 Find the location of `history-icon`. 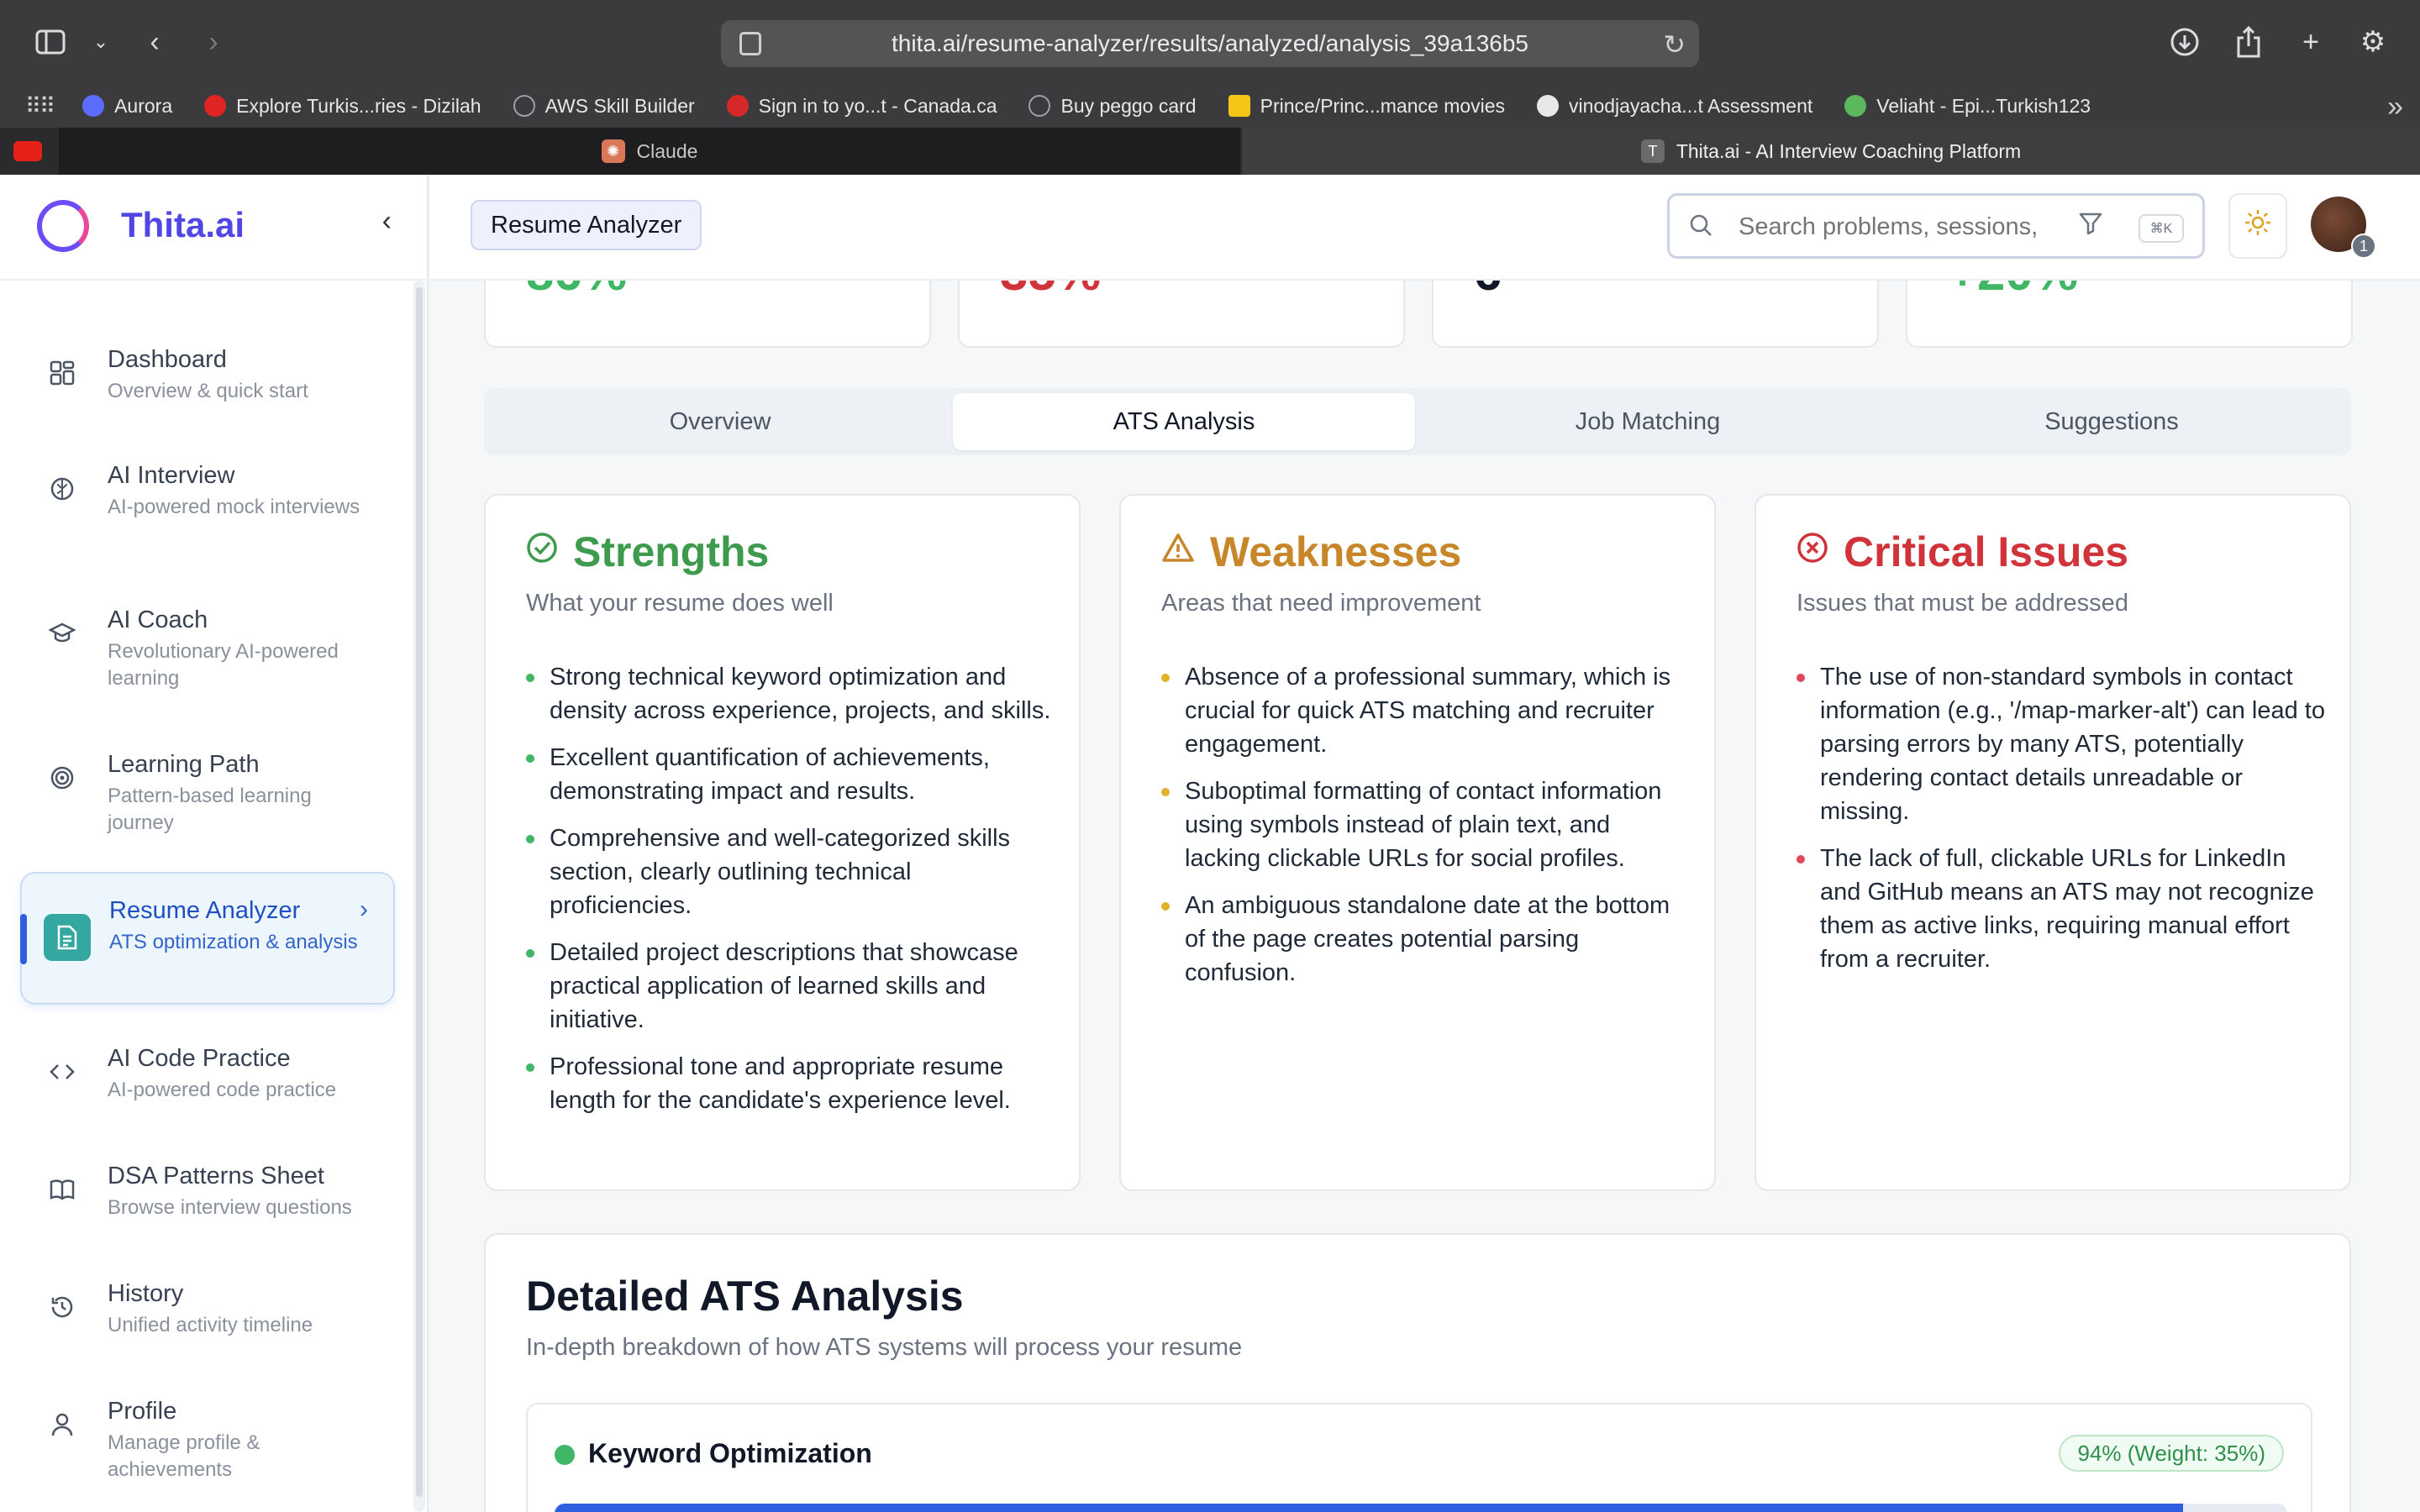

history-icon is located at coordinates (62, 1307).